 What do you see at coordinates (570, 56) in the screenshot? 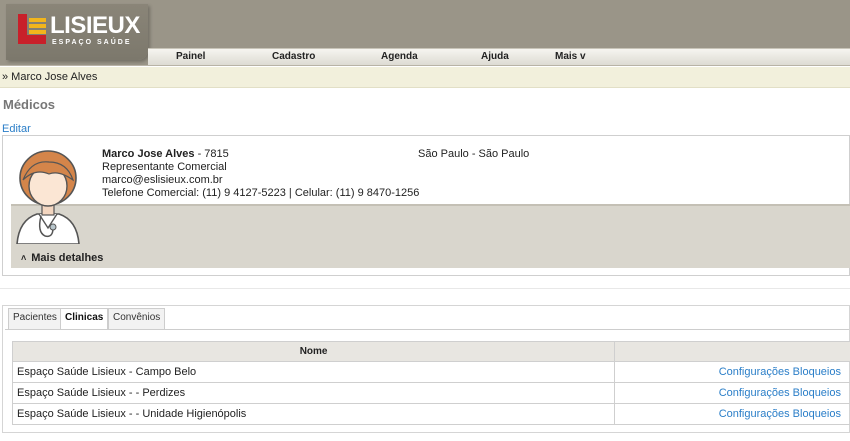
I see `nav-item-mais: Mais v` at bounding box center [570, 56].